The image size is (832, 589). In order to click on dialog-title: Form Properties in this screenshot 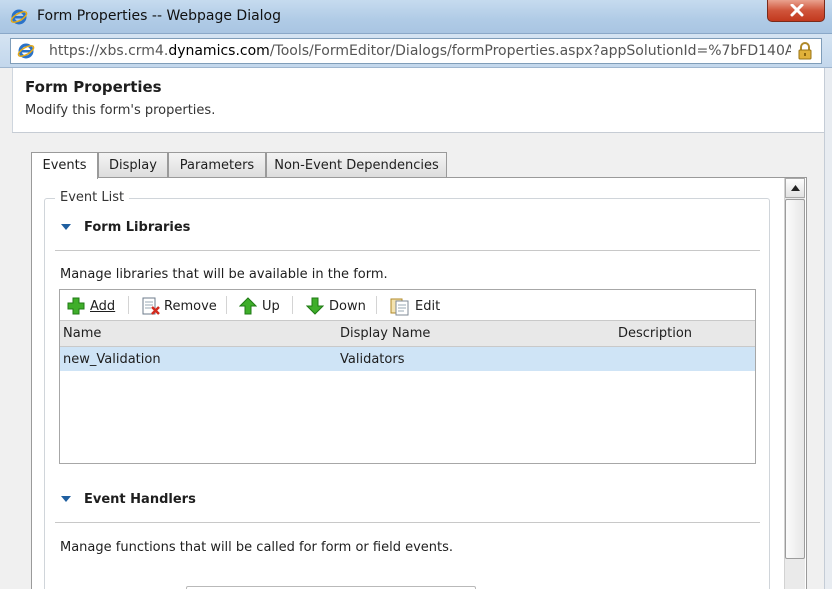, I will do `click(93, 87)`.